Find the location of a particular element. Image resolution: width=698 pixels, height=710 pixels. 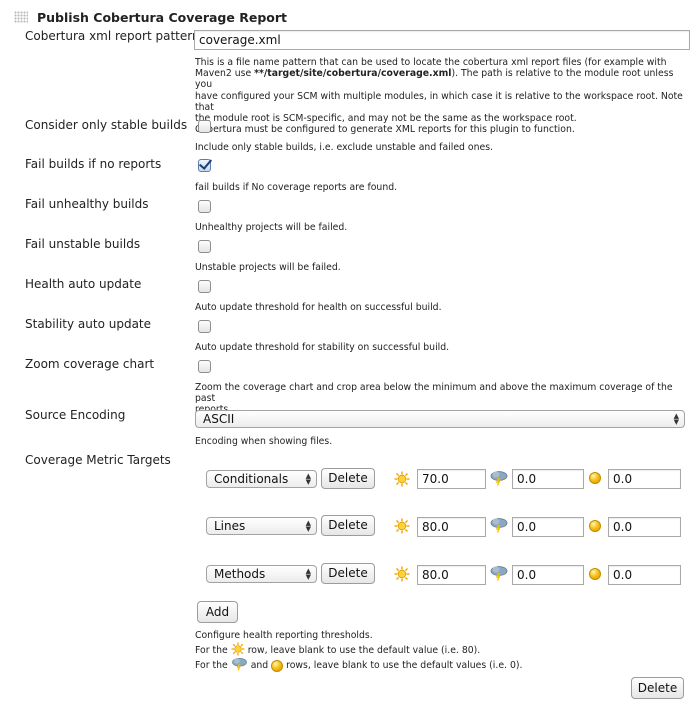

section-title: Publish Cobertura Coverage Report is located at coordinates (162, 17).